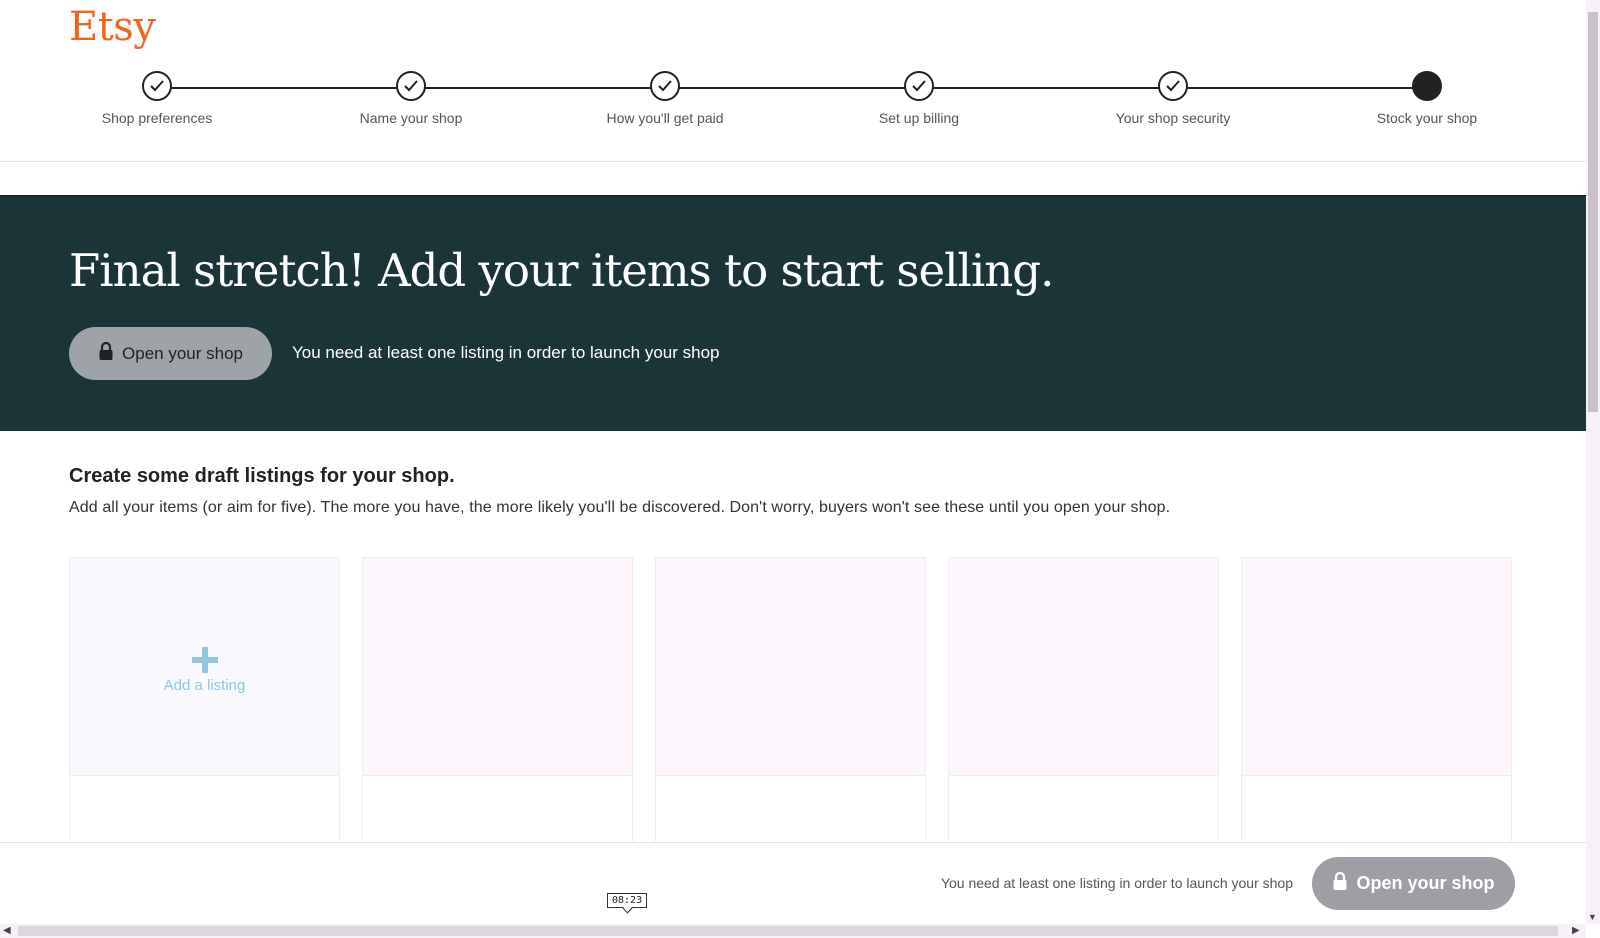 Image resolution: width=1600 pixels, height=938 pixels. What do you see at coordinates (665, 118) in the screenshot?
I see `step-label: How you'll get paid` at bounding box center [665, 118].